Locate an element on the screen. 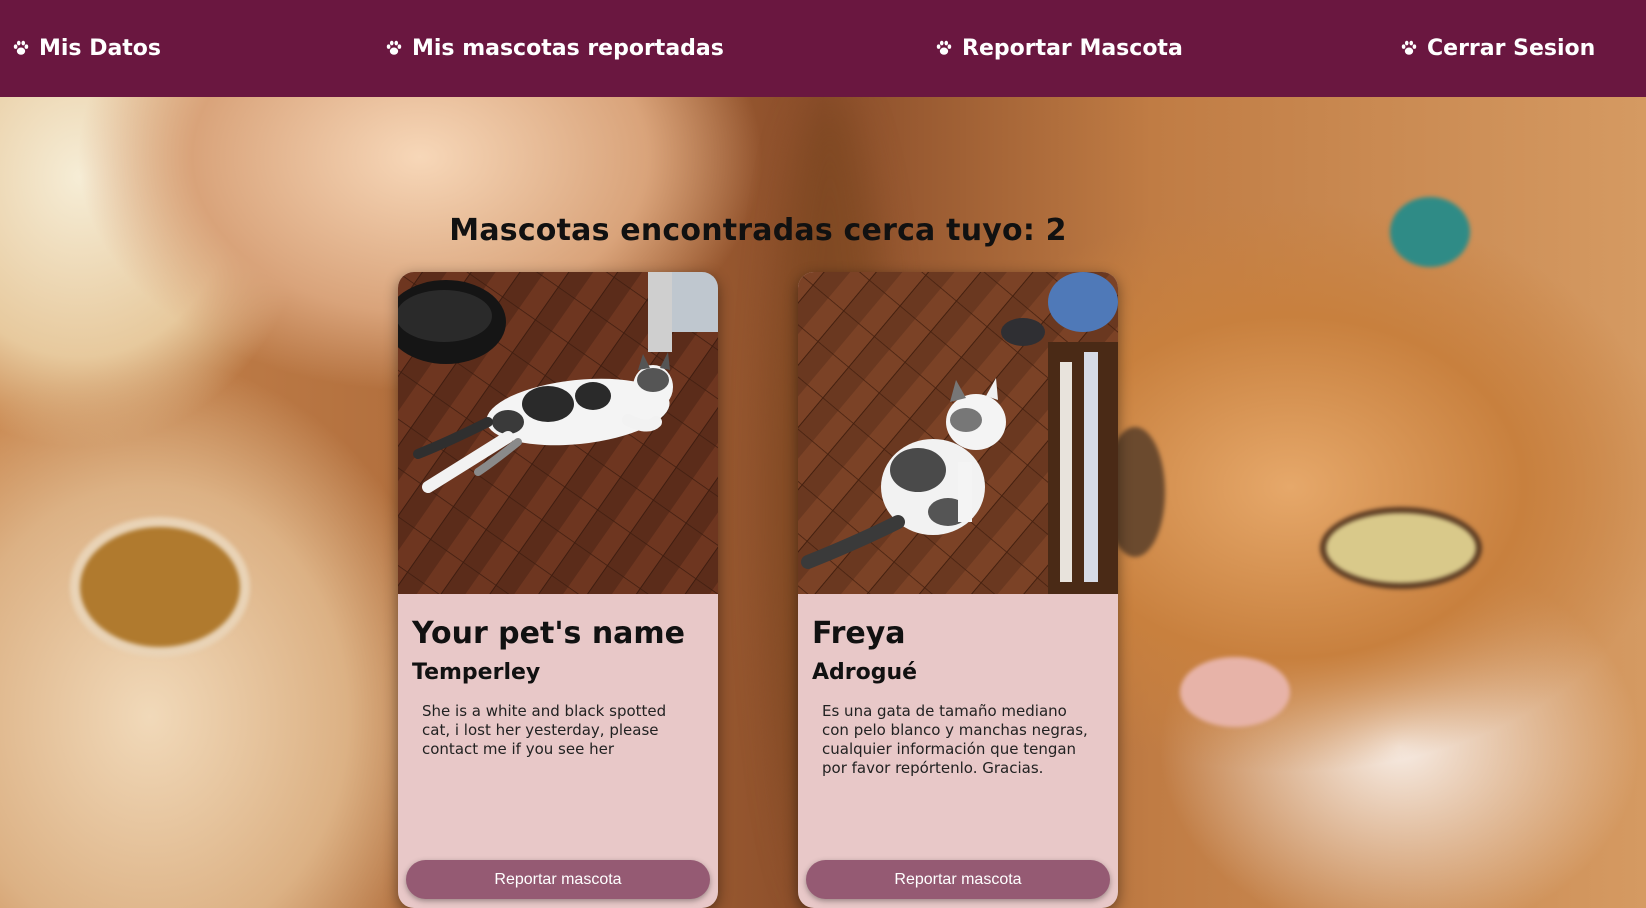  pet-name: Your pet's name is located at coordinates (549, 633).